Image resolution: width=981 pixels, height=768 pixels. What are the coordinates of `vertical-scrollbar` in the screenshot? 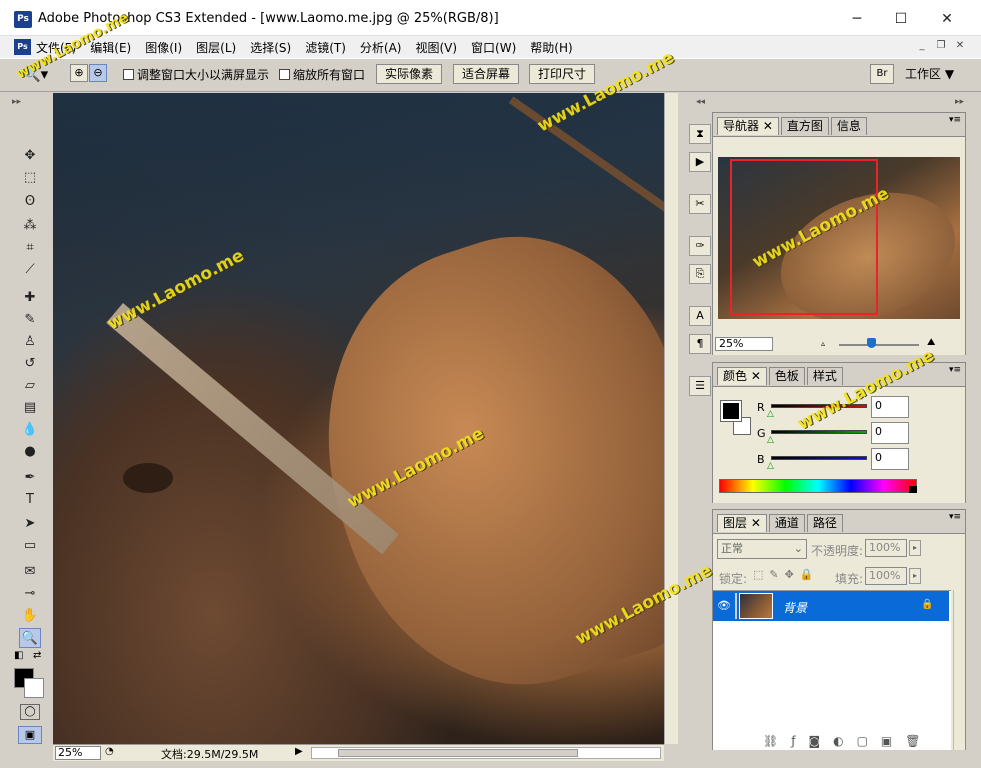 It's located at (671, 418).